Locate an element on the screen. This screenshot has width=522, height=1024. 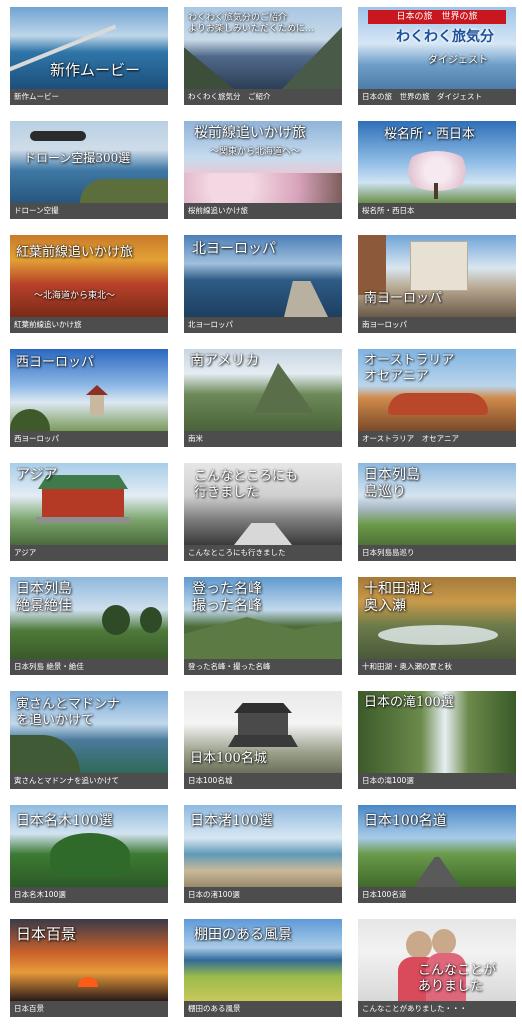
tile-caption: 日本列島島巡り is located at coordinates (437, 553).